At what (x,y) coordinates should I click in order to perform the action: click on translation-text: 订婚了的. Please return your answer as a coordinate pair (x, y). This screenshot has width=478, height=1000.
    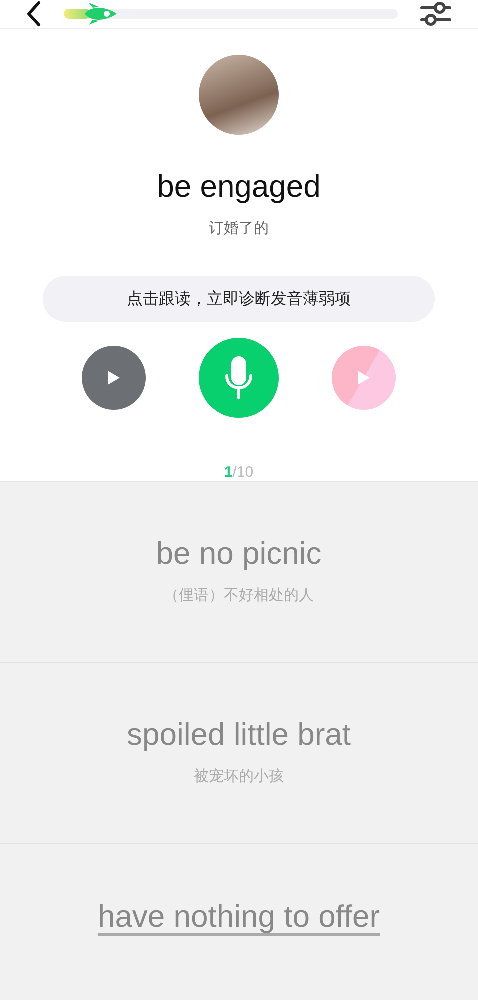
    Looking at the image, I should click on (239, 228).